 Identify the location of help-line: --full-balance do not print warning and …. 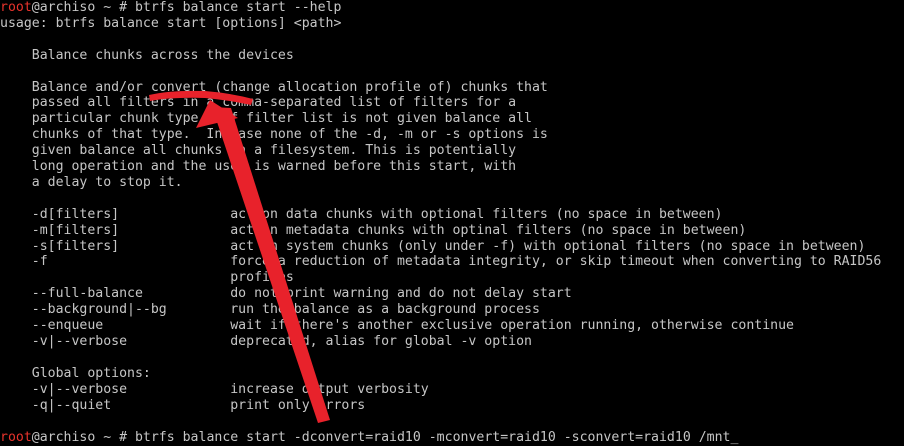
(286, 294).